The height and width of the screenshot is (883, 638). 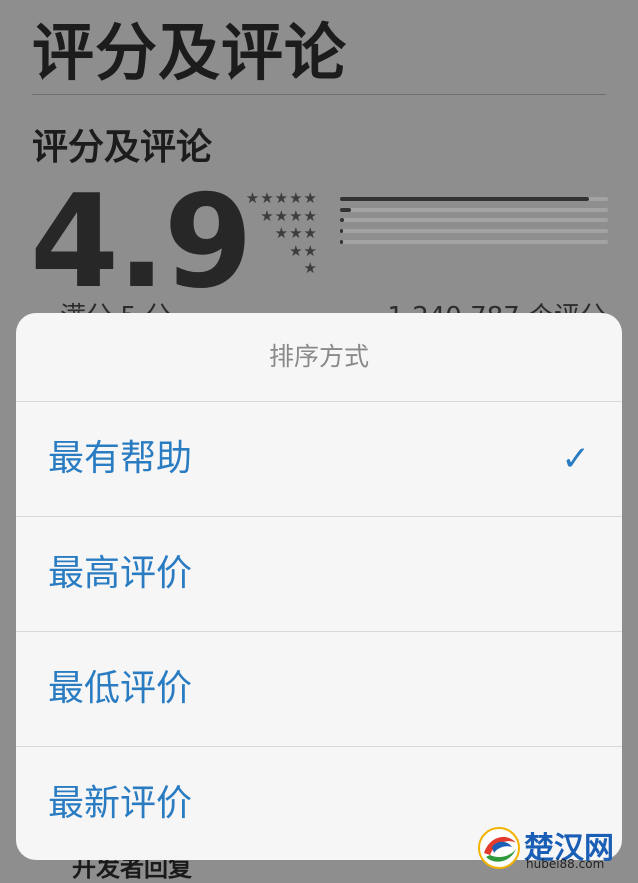 I want to click on average-score: 4.9, so click(x=141, y=242).